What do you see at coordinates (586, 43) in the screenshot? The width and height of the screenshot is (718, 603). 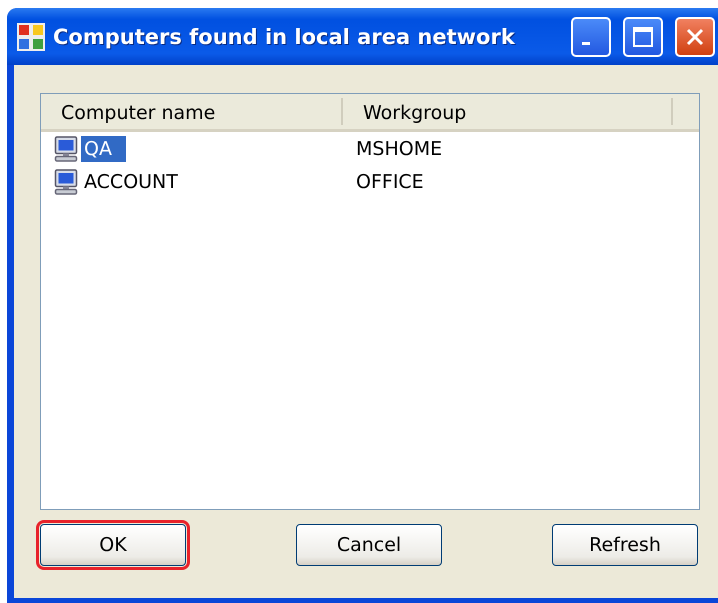 I see `minimize-icon` at bounding box center [586, 43].